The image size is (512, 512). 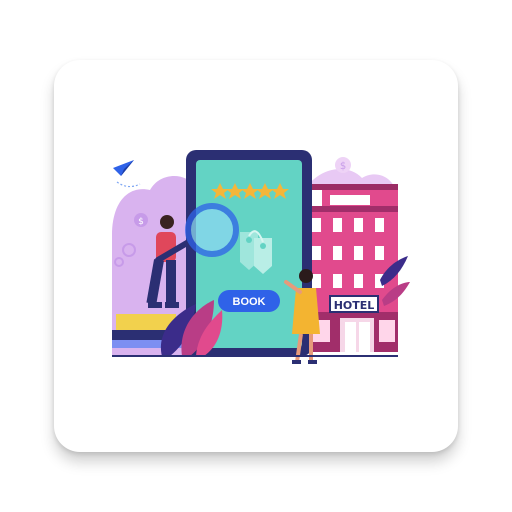 What do you see at coordinates (127, 174) in the screenshot?
I see `paper-plane-icon` at bounding box center [127, 174].